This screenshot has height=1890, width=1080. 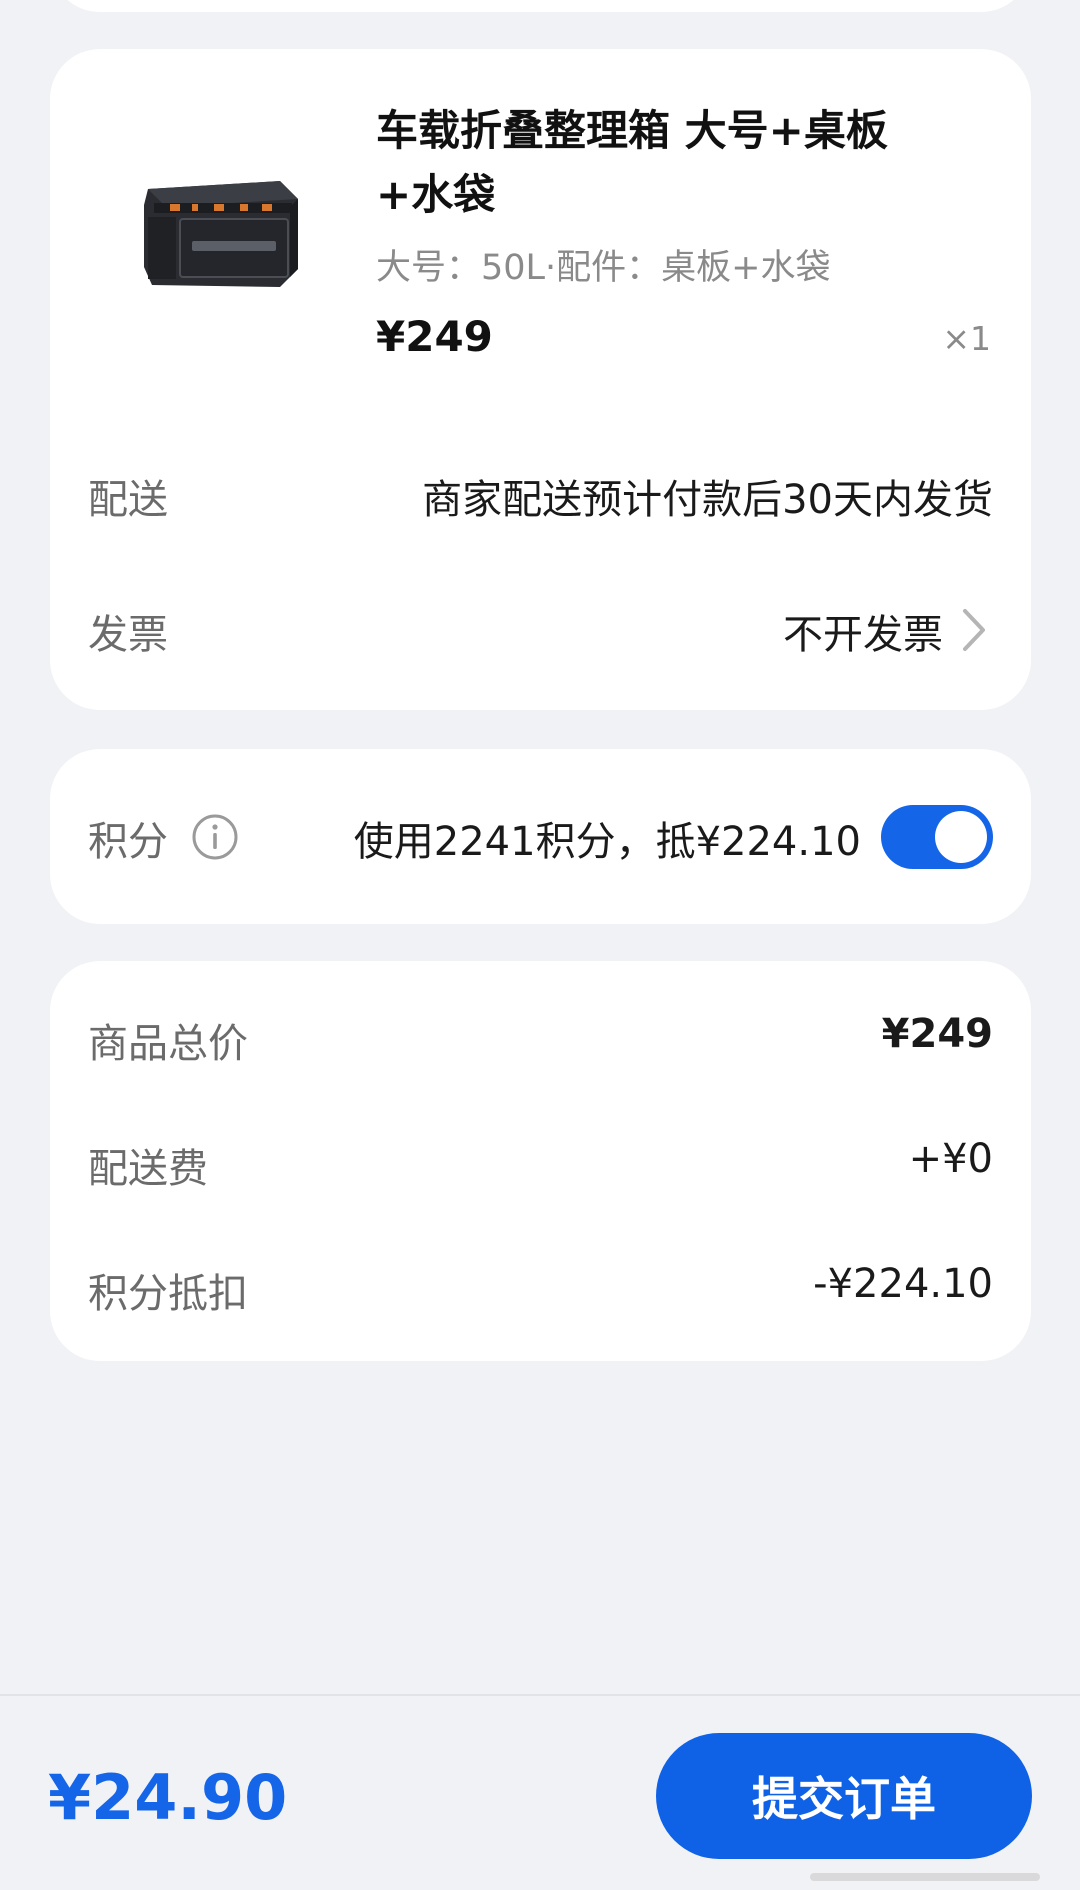 I want to click on storage-box-image, so click(x=221, y=234).